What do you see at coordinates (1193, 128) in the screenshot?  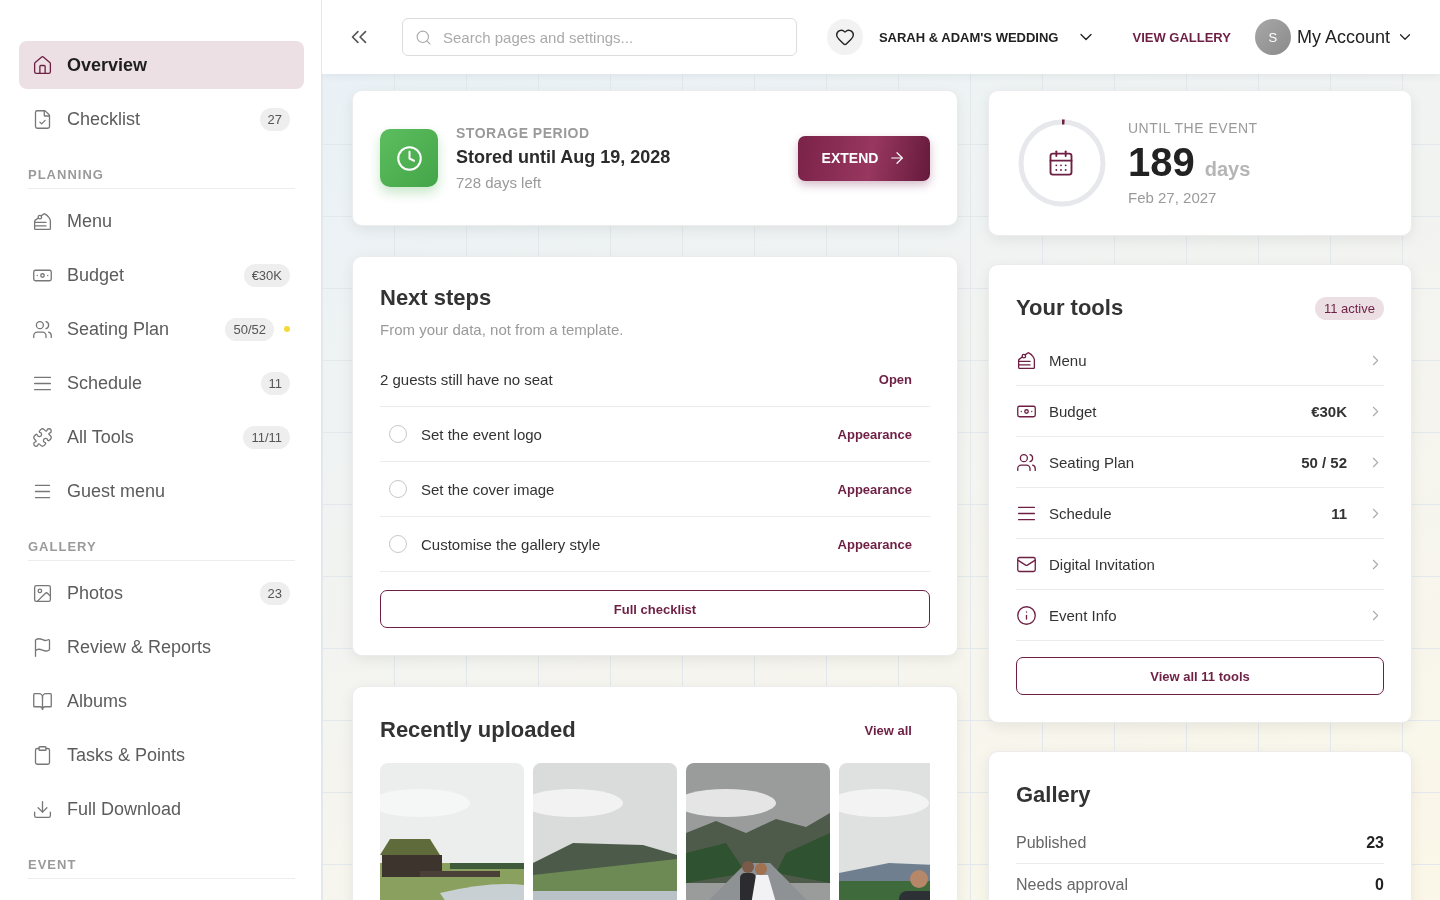 I see `countdown-label: UNTIL THE EVENT` at bounding box center [1193, 128].